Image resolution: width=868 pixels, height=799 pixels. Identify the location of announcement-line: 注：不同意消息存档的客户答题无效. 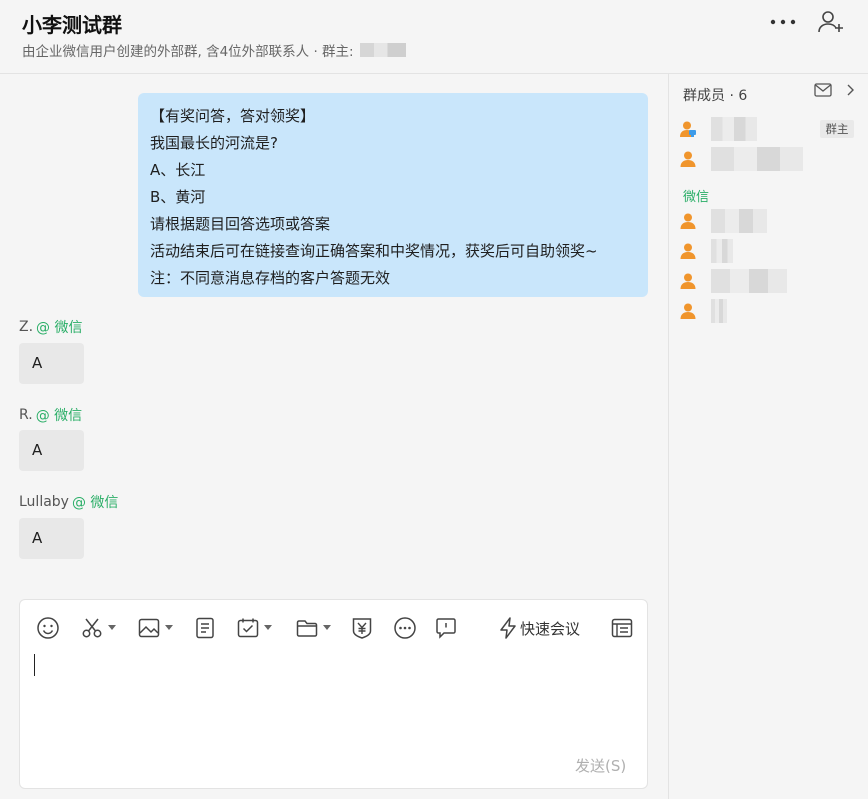
(270, 278).